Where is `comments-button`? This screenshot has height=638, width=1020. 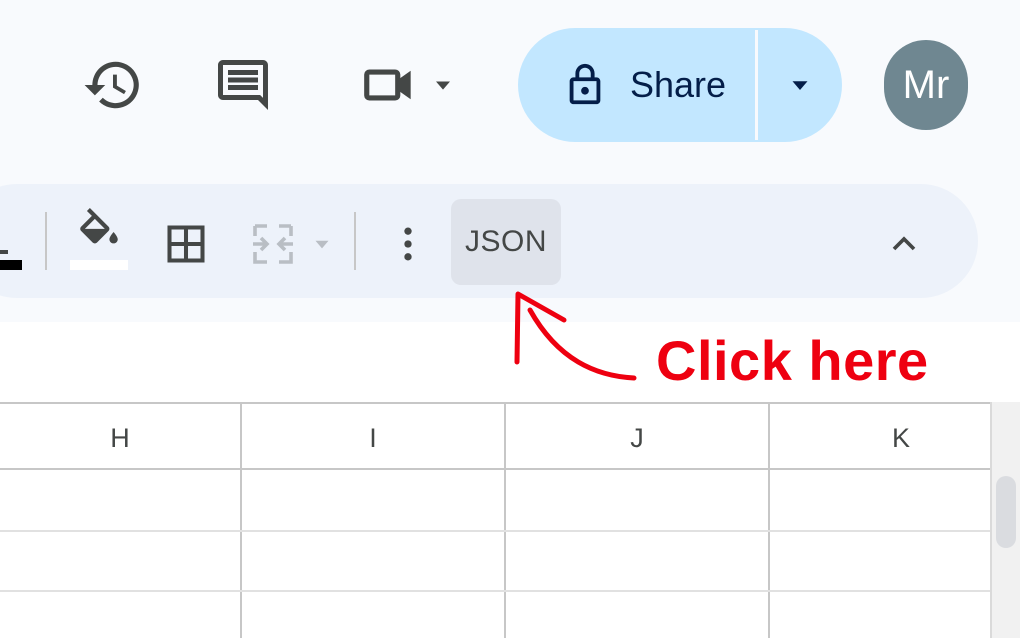
comments-button is located at coordinates (243, 85).